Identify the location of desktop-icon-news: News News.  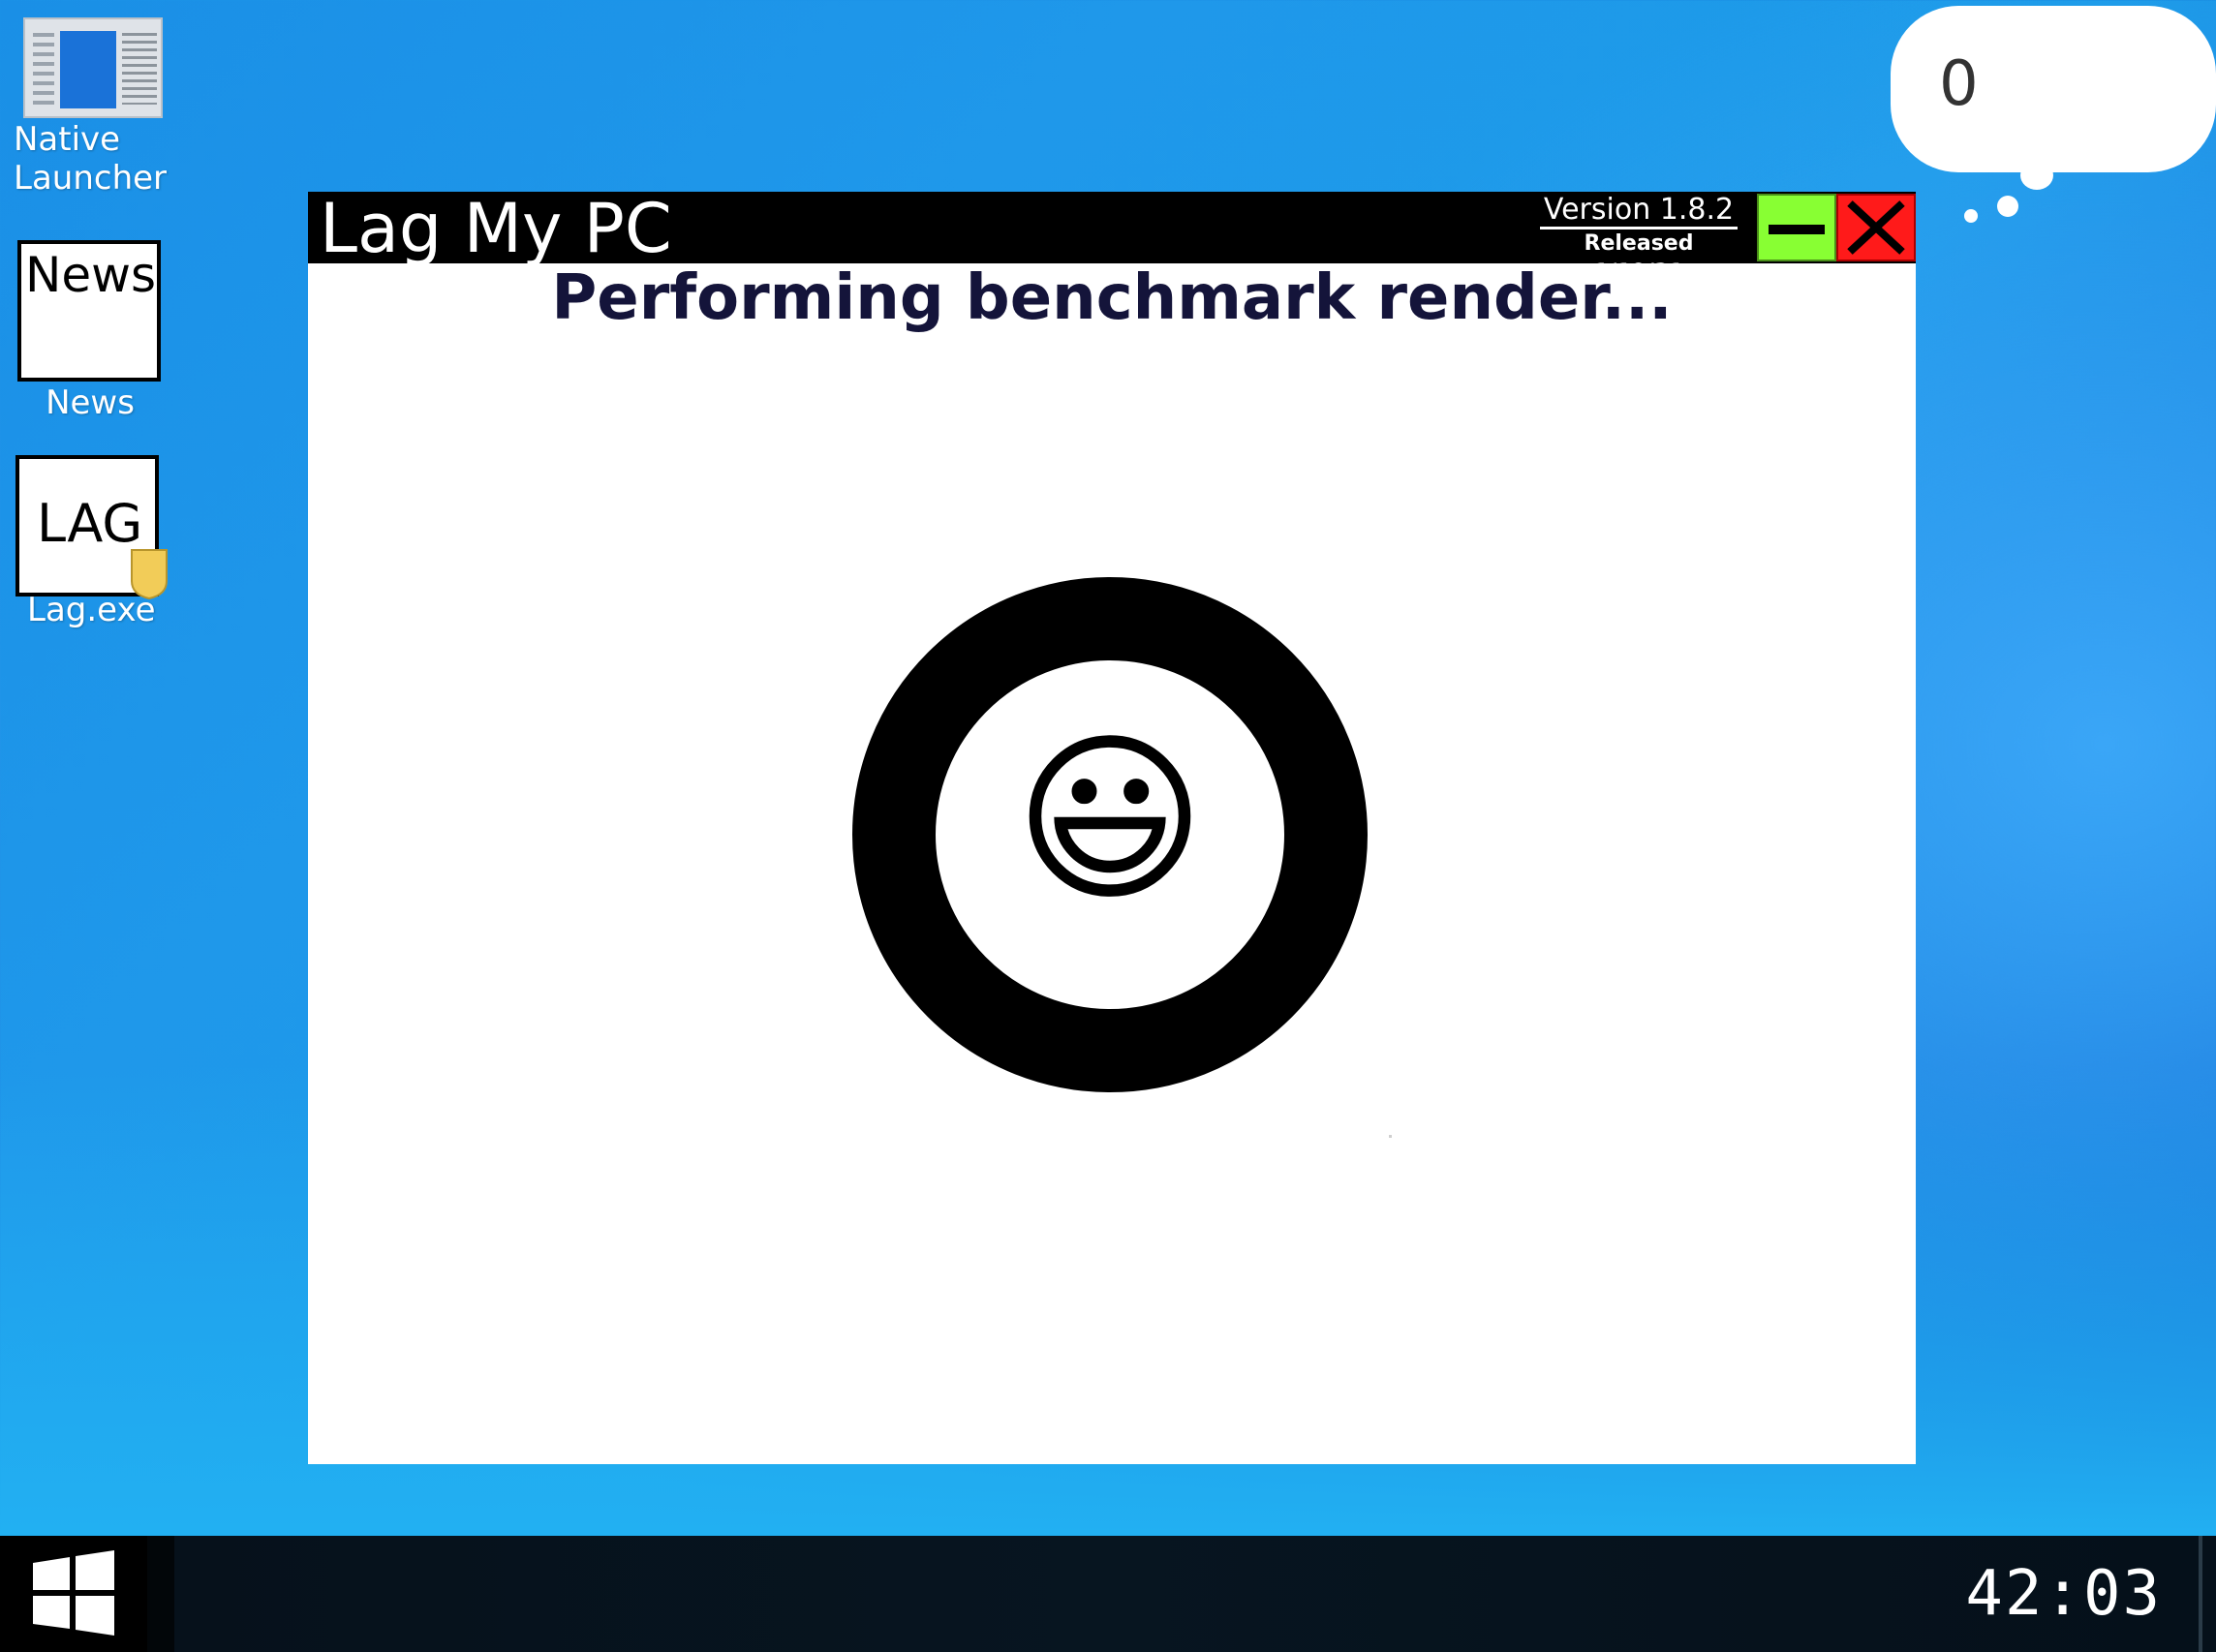
(90, 331).